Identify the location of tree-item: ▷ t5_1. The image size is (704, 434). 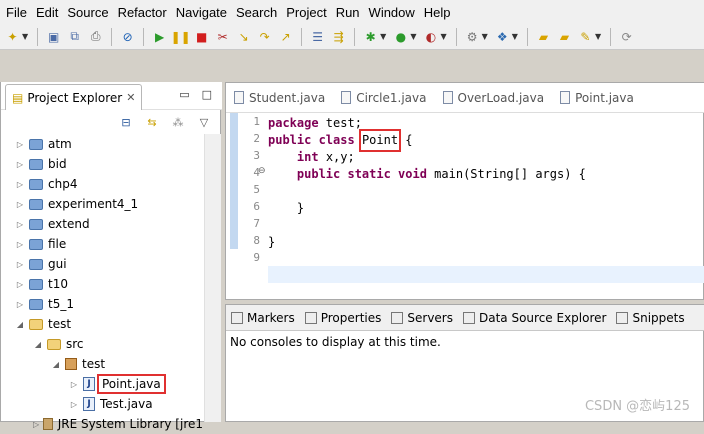
(102, 304).